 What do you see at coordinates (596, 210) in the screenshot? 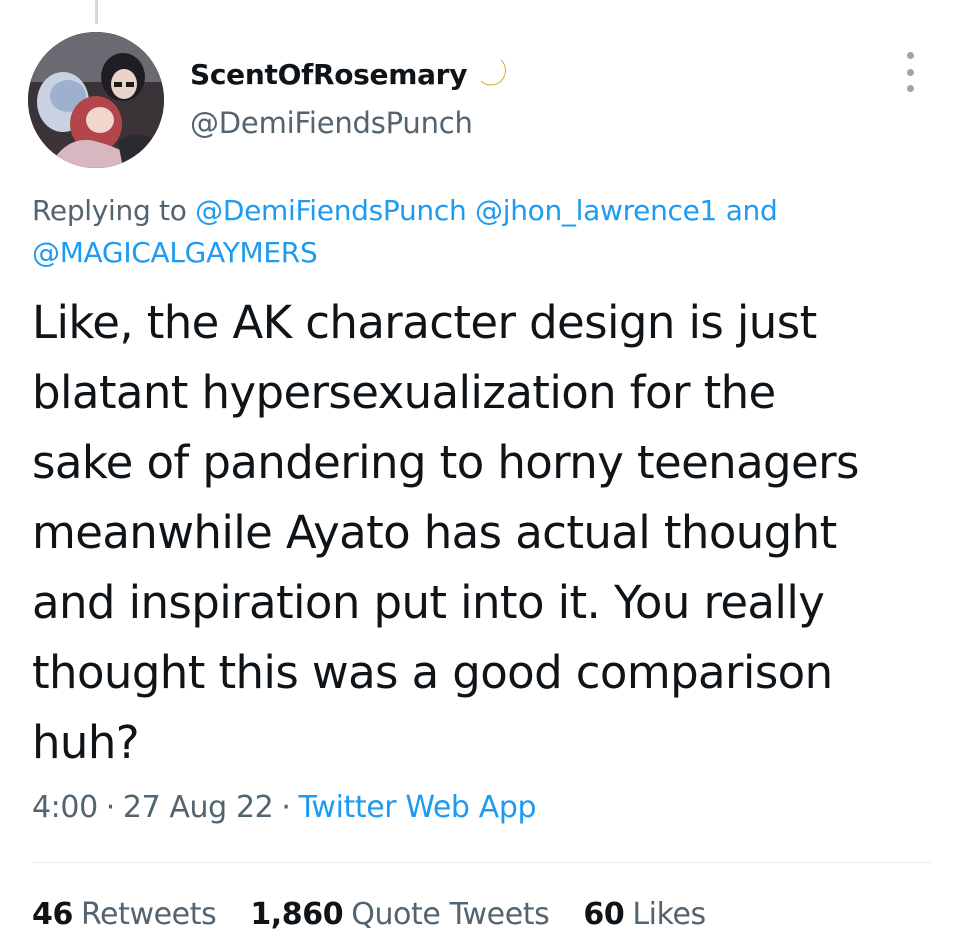
I see `mention-link: @jhon_lawrence1` at bounding box center [596, 210].